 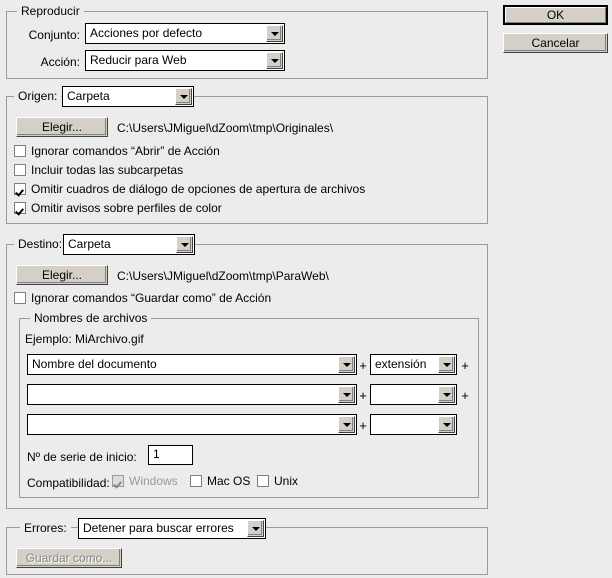 I want to click on file-naming-row-3-right-dropdown, so click(x=413, y=424).